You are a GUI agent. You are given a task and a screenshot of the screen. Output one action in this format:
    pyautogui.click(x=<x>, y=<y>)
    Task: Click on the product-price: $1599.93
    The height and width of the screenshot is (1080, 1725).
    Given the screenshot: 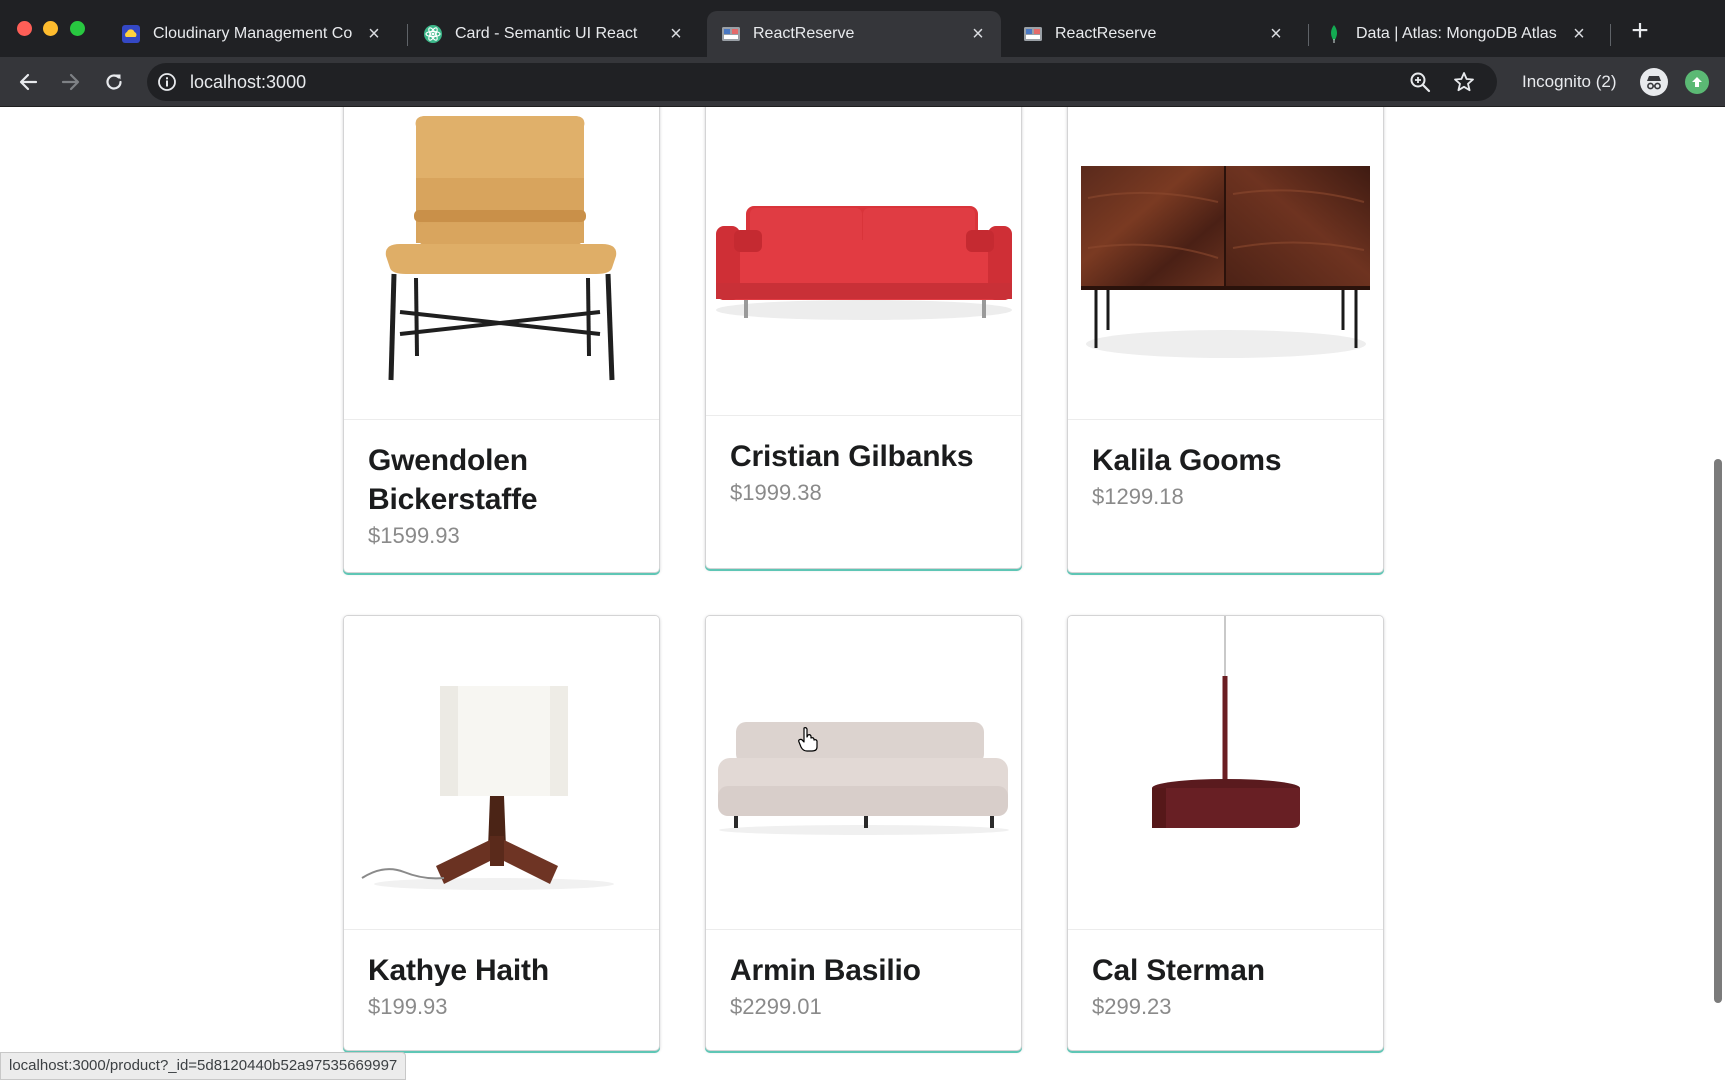 What is the action you would take?
    pyautogui.click(x=414, y=535)
    